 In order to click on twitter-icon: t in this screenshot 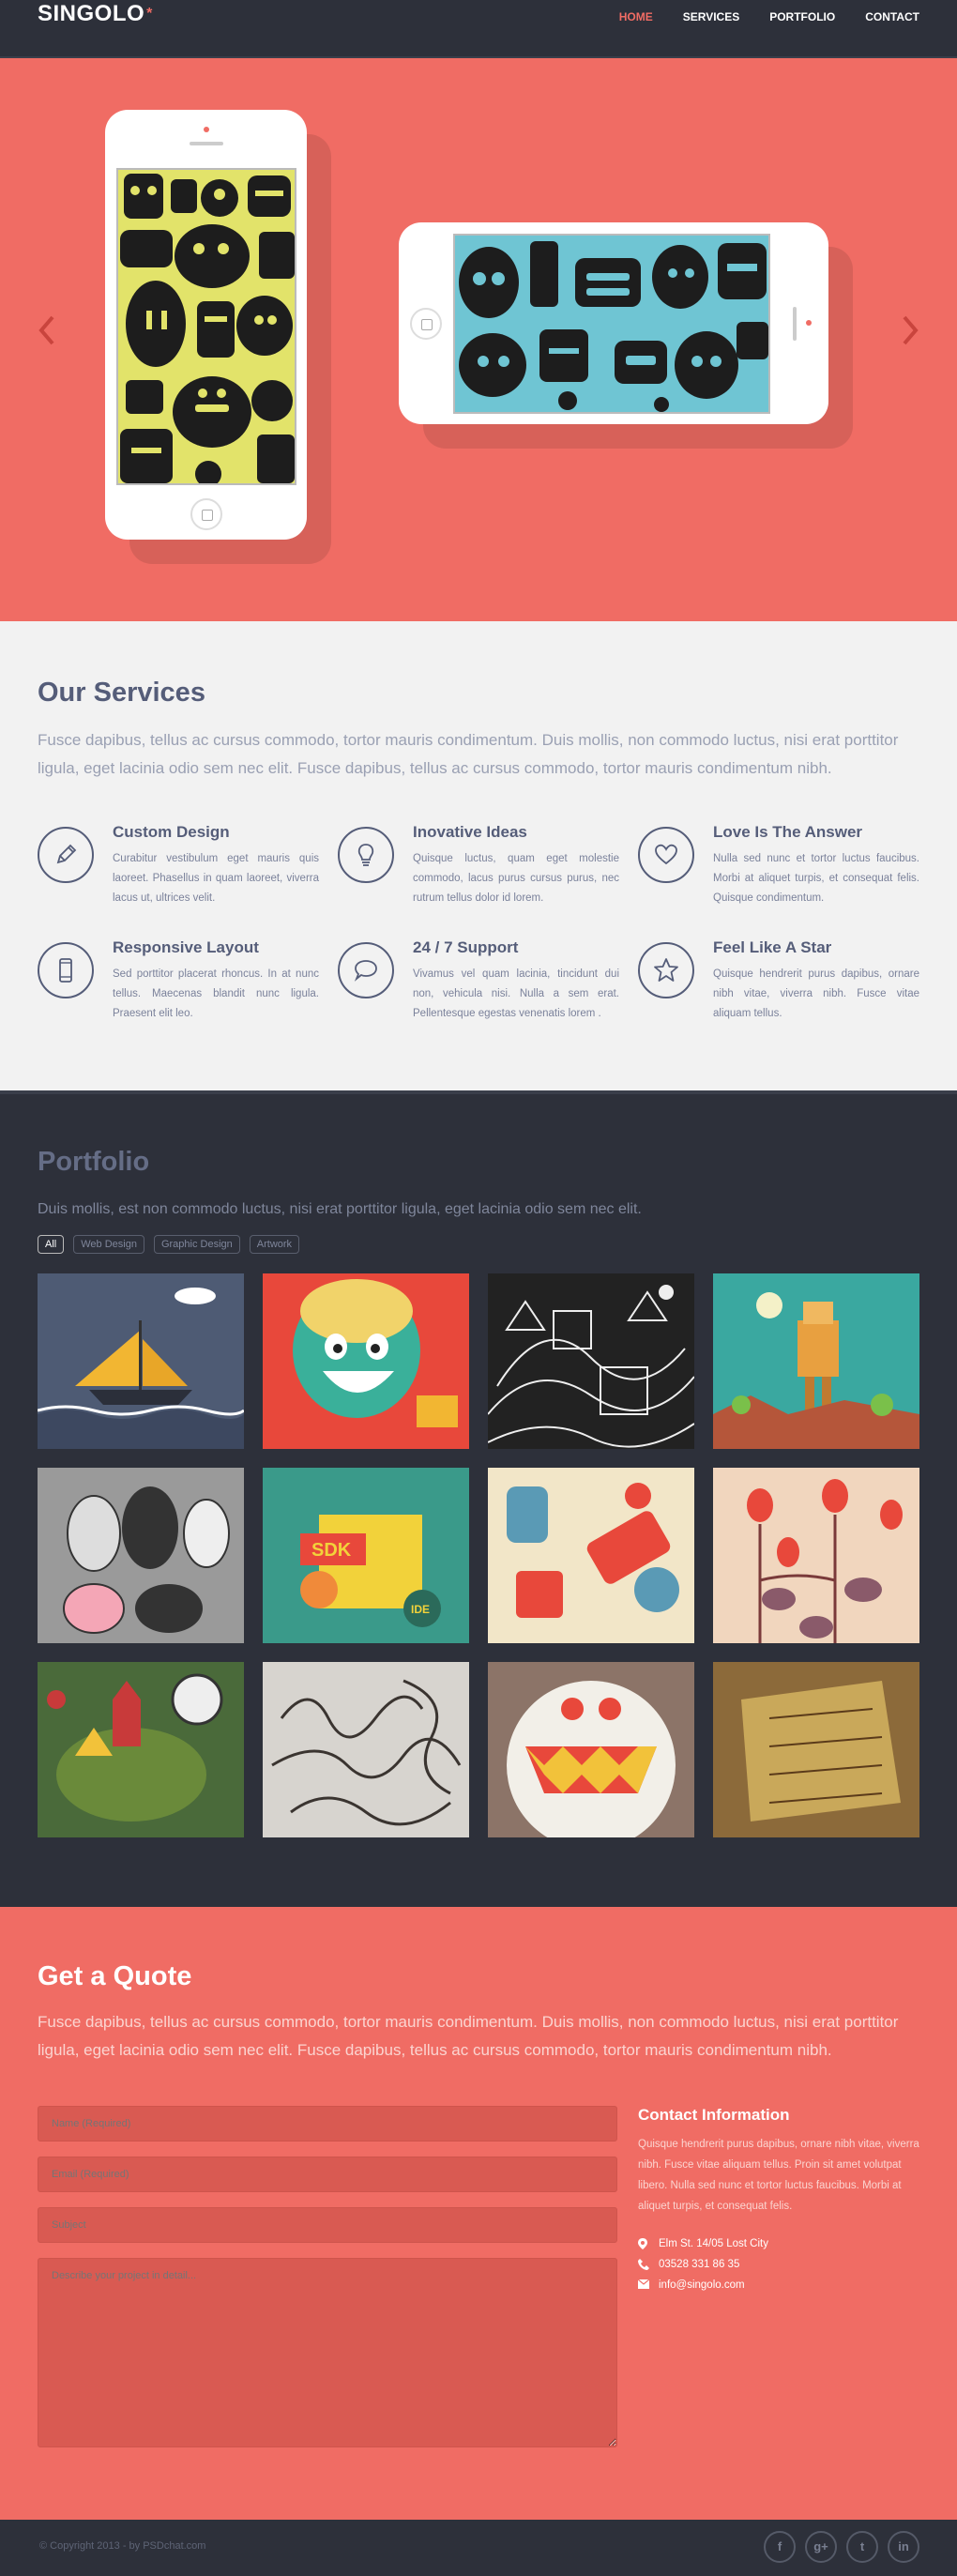, I will do `click(862, 2547)`.